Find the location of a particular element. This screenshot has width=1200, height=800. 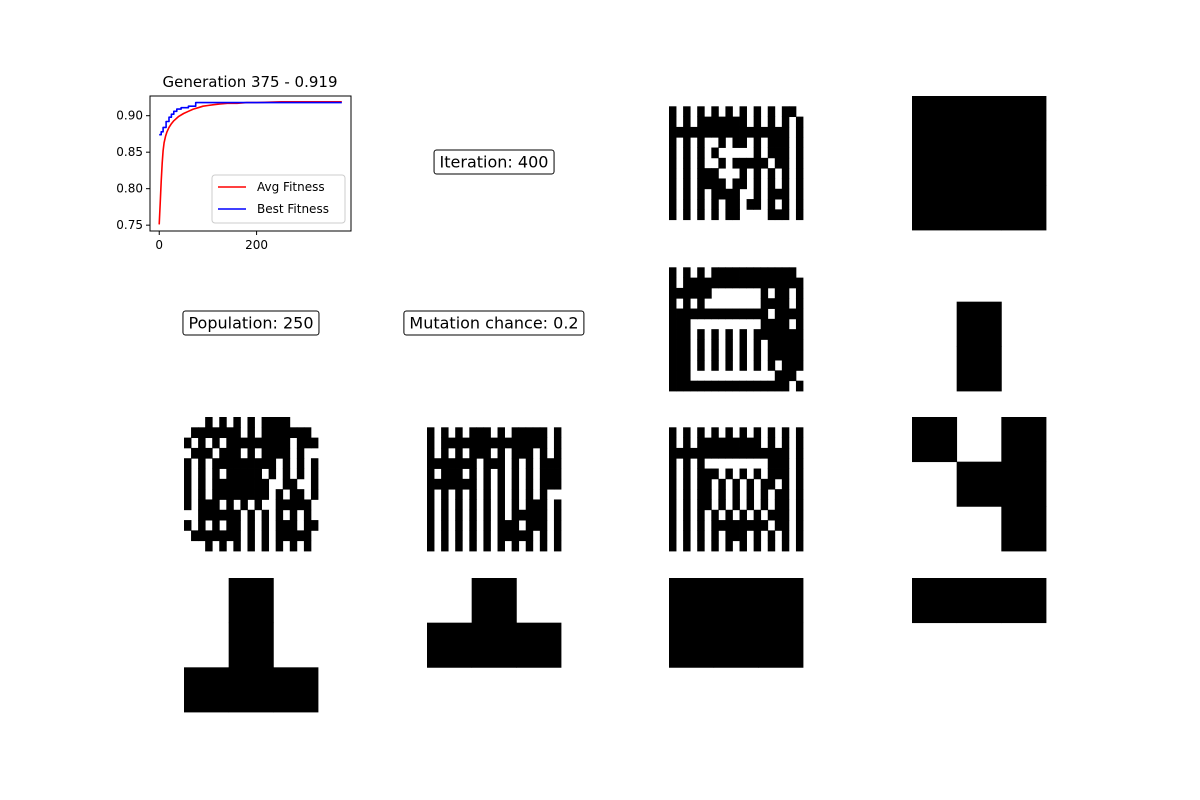

y-tick-label: 0.80 is located at coordinates (129, 189).